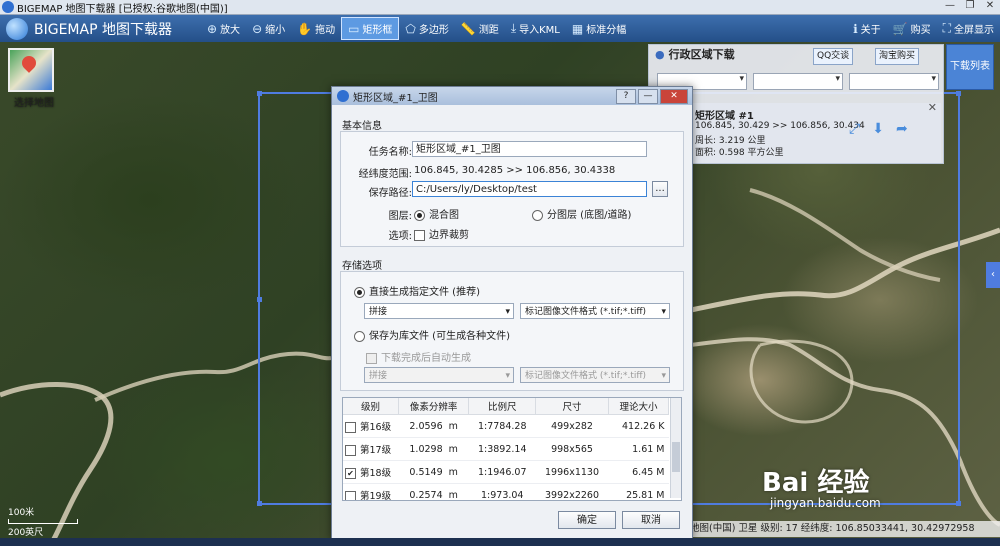 The image size is (1000, 546). I want to click on baidu-watermark: Bai 经验, so click(816, 483).